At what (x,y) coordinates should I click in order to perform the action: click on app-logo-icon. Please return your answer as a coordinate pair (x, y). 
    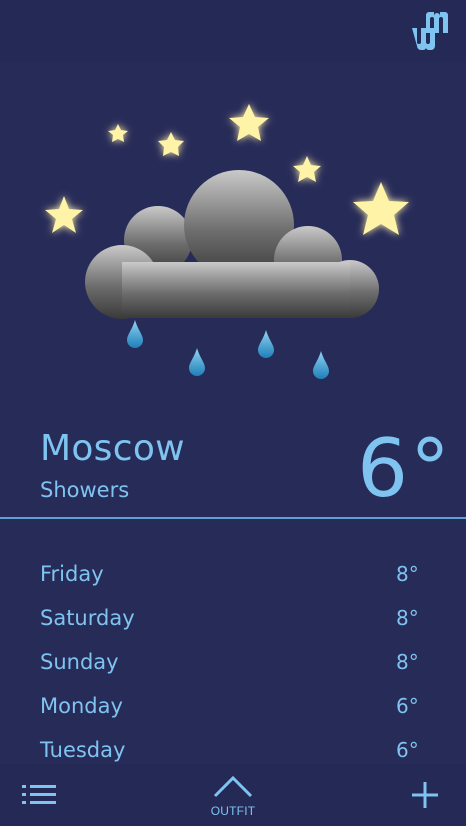
    Looking at the image, I should click on (431, 32).